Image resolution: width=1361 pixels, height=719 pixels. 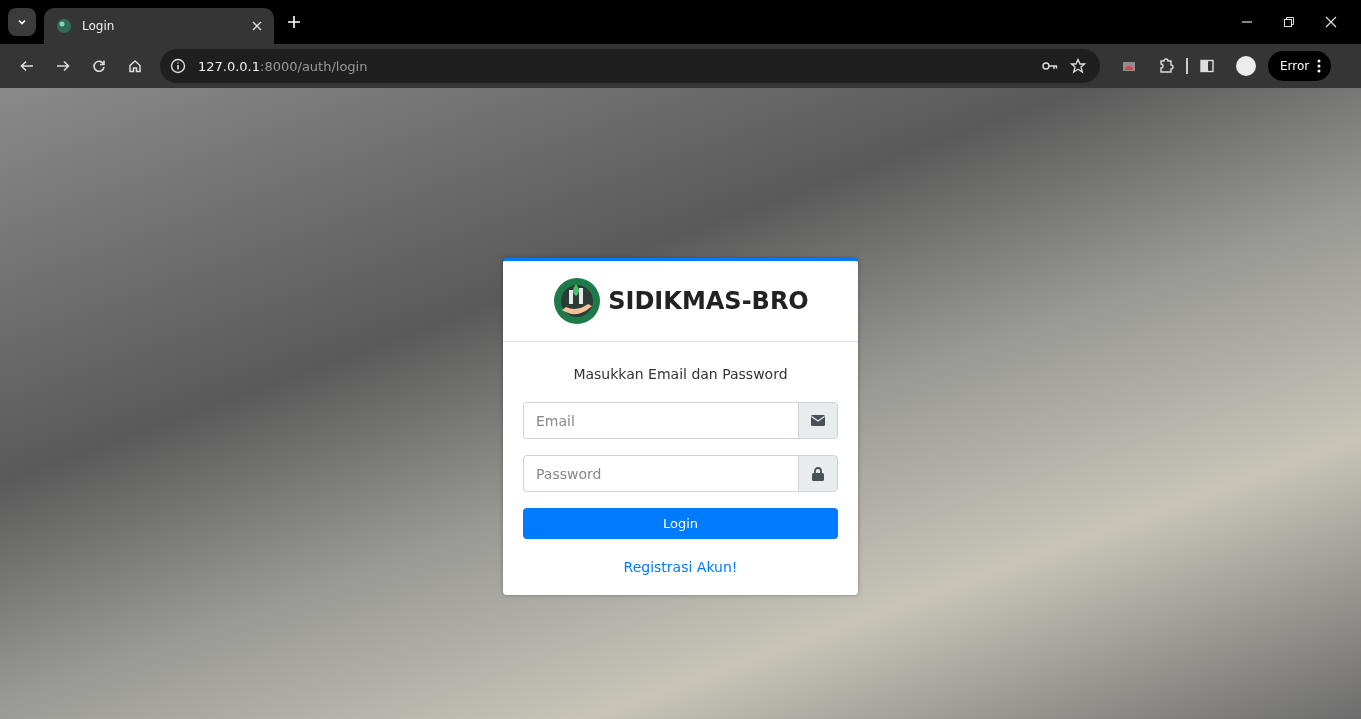 I want to click on globe-icon, so click(x=64, y=26).